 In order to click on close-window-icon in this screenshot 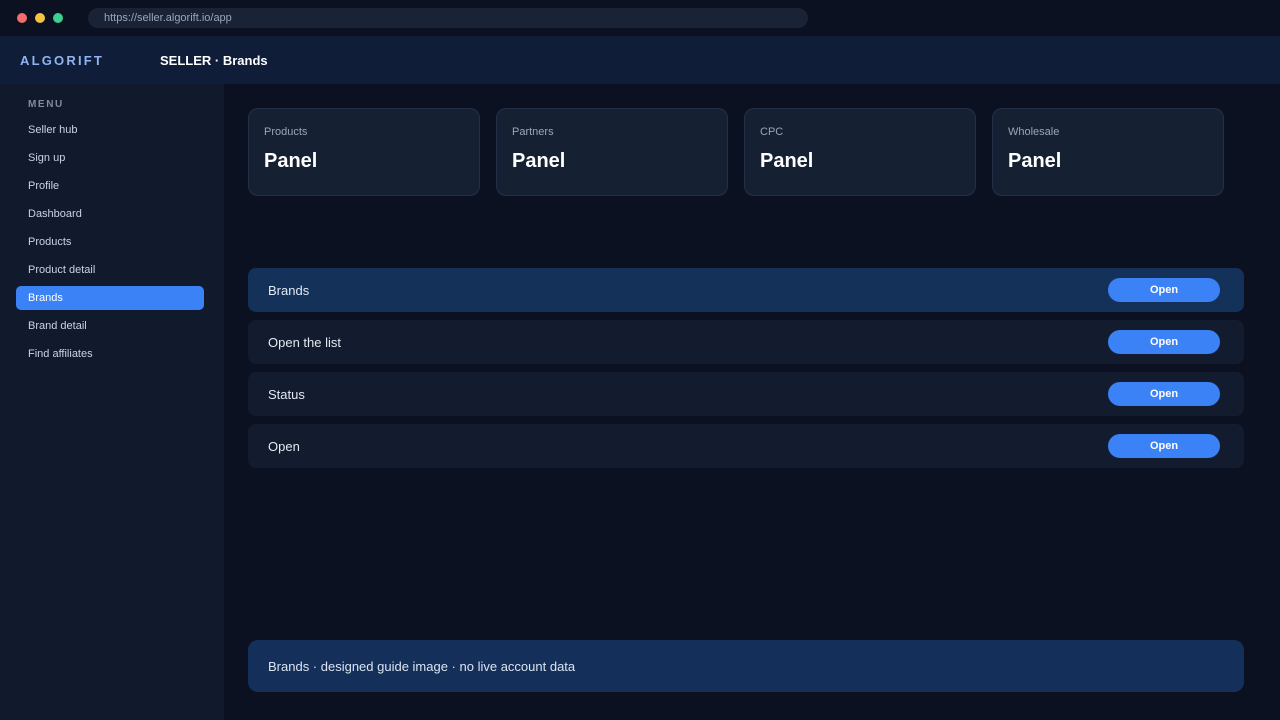, I will do `click(22, 18)`.